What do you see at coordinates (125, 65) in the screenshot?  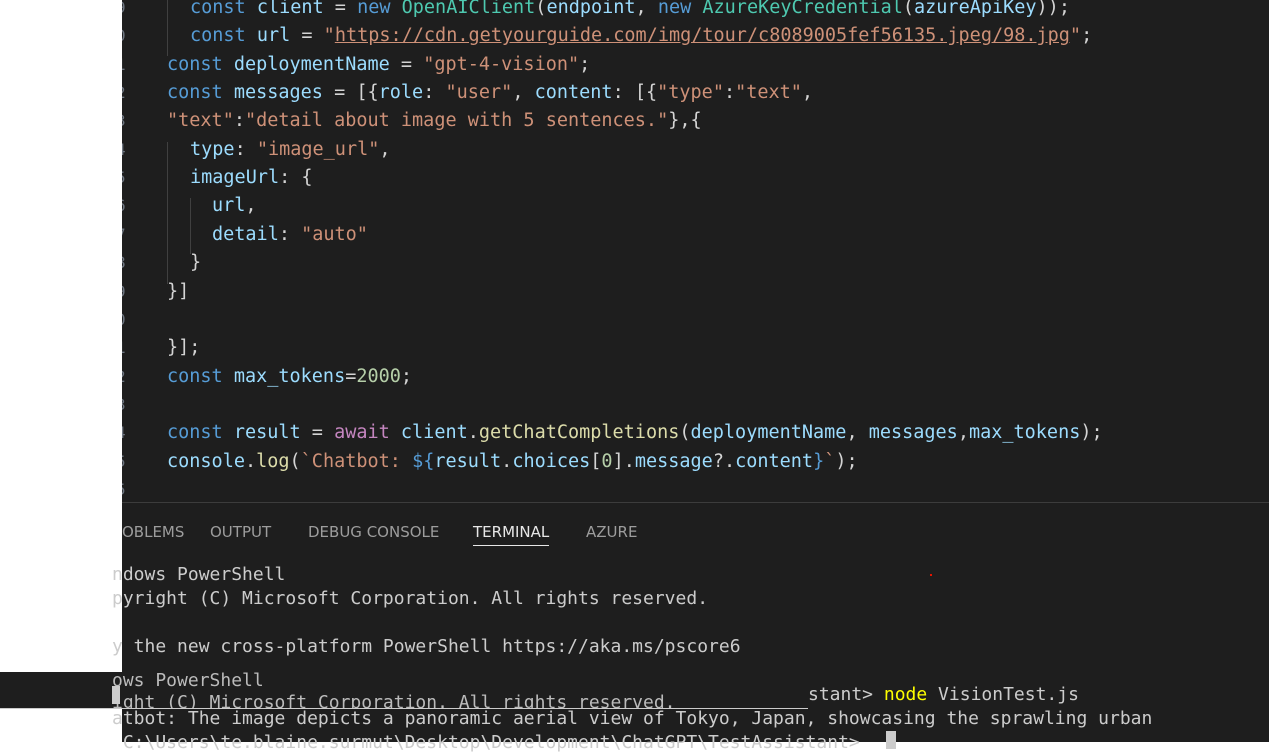 I see `line-number: 1` at bounding box center [125, 65].